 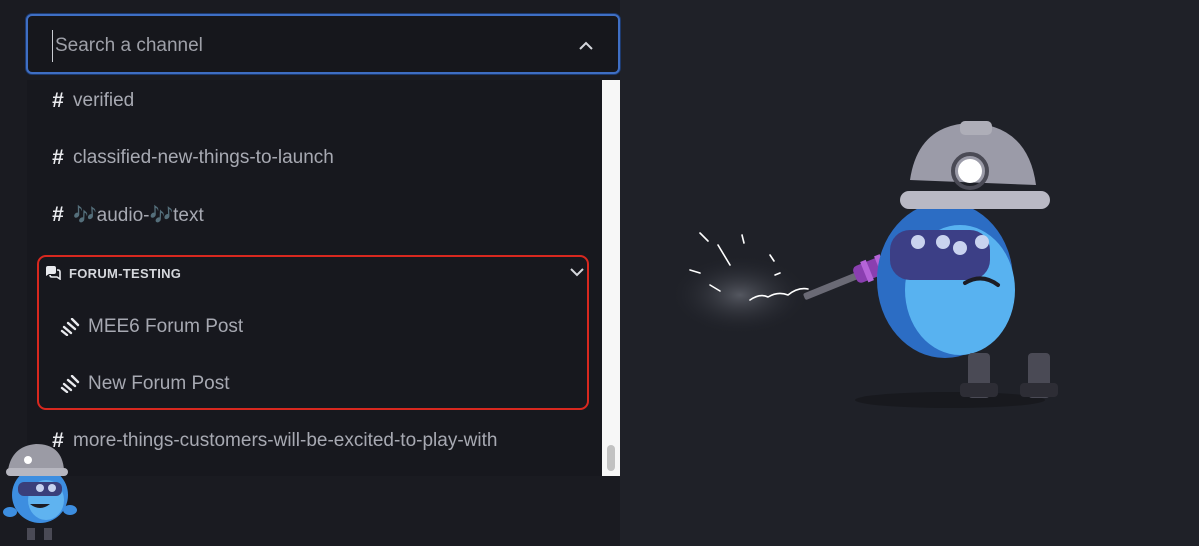 I want to click on chevron-down-icon, so click(x=577, y=272).